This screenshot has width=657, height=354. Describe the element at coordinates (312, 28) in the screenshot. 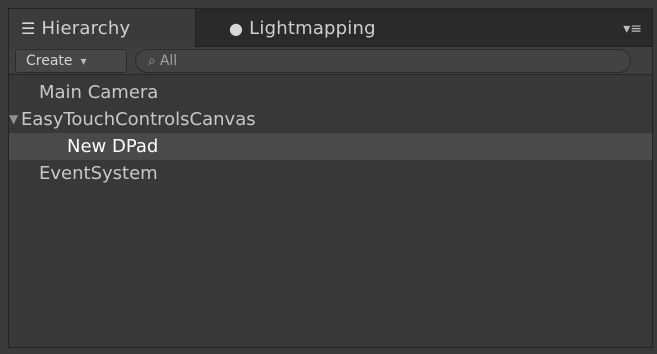

I see `tab-lightmapping-label: Lightmapping` at that location.